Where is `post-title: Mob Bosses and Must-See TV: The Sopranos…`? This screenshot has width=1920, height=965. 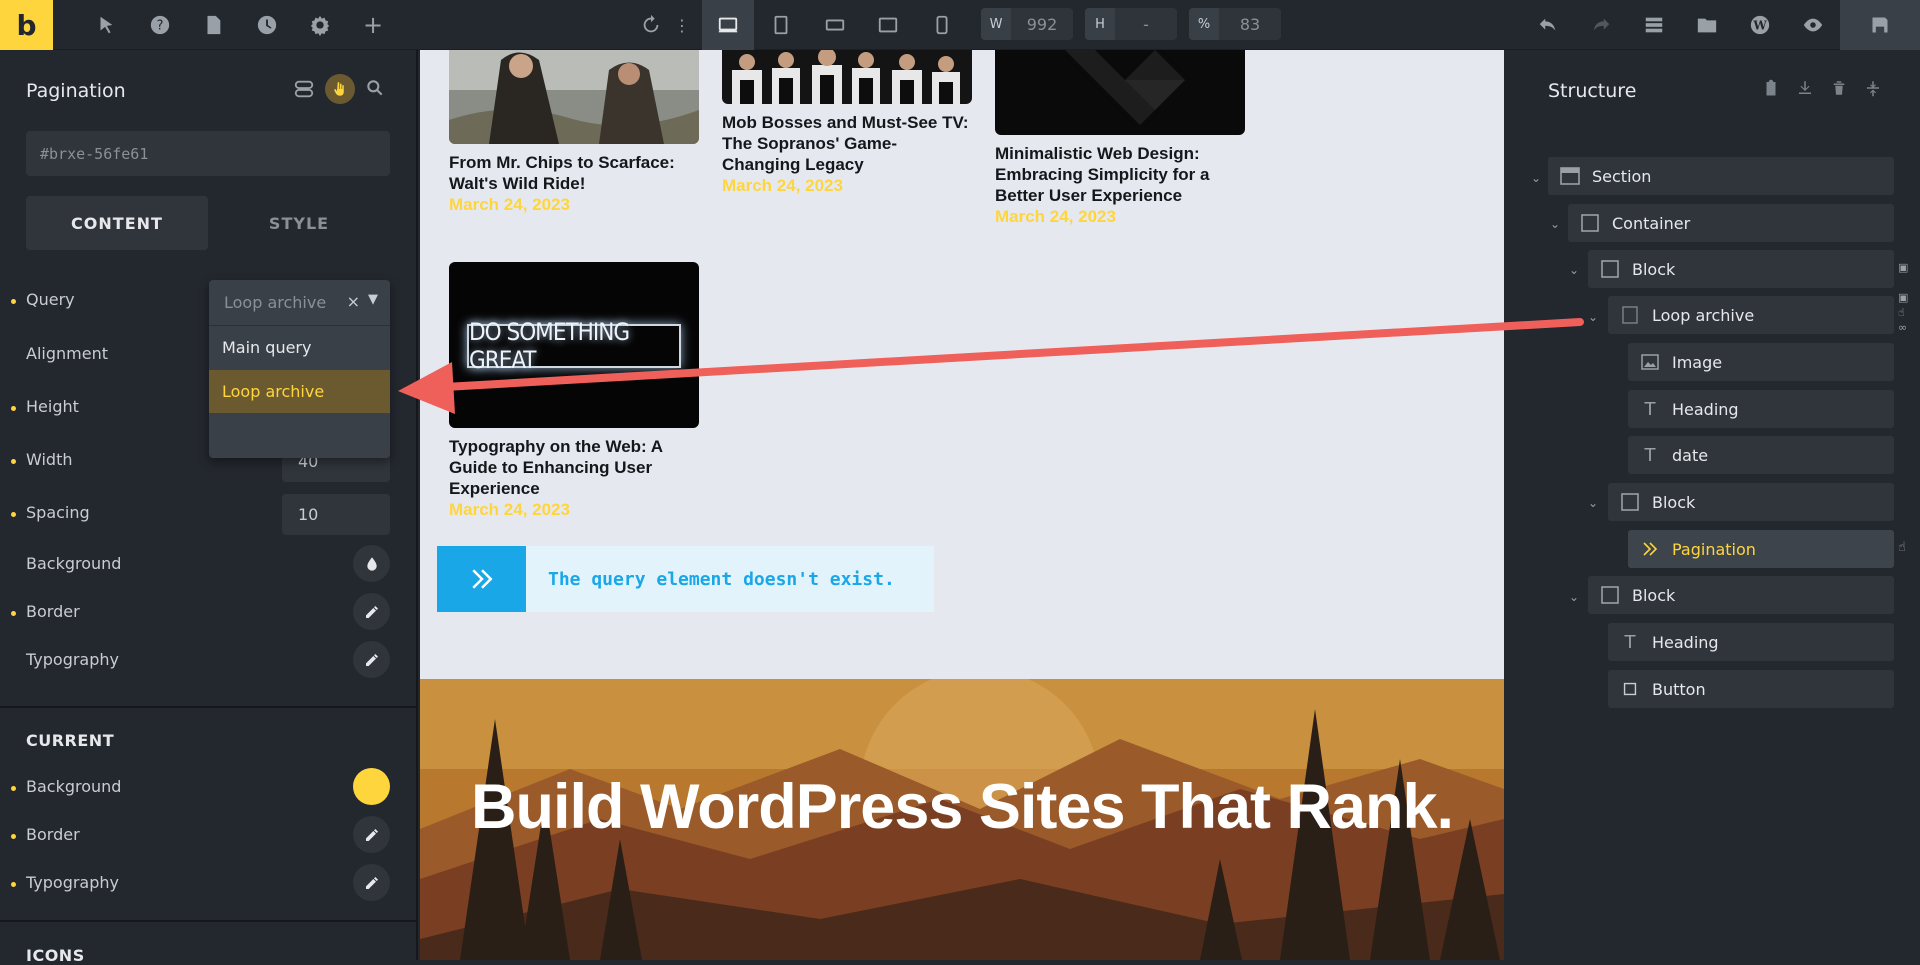
post-title: Mob Bosses and Must-See TV: The Sopranos… is located at coordinates (847, 143).